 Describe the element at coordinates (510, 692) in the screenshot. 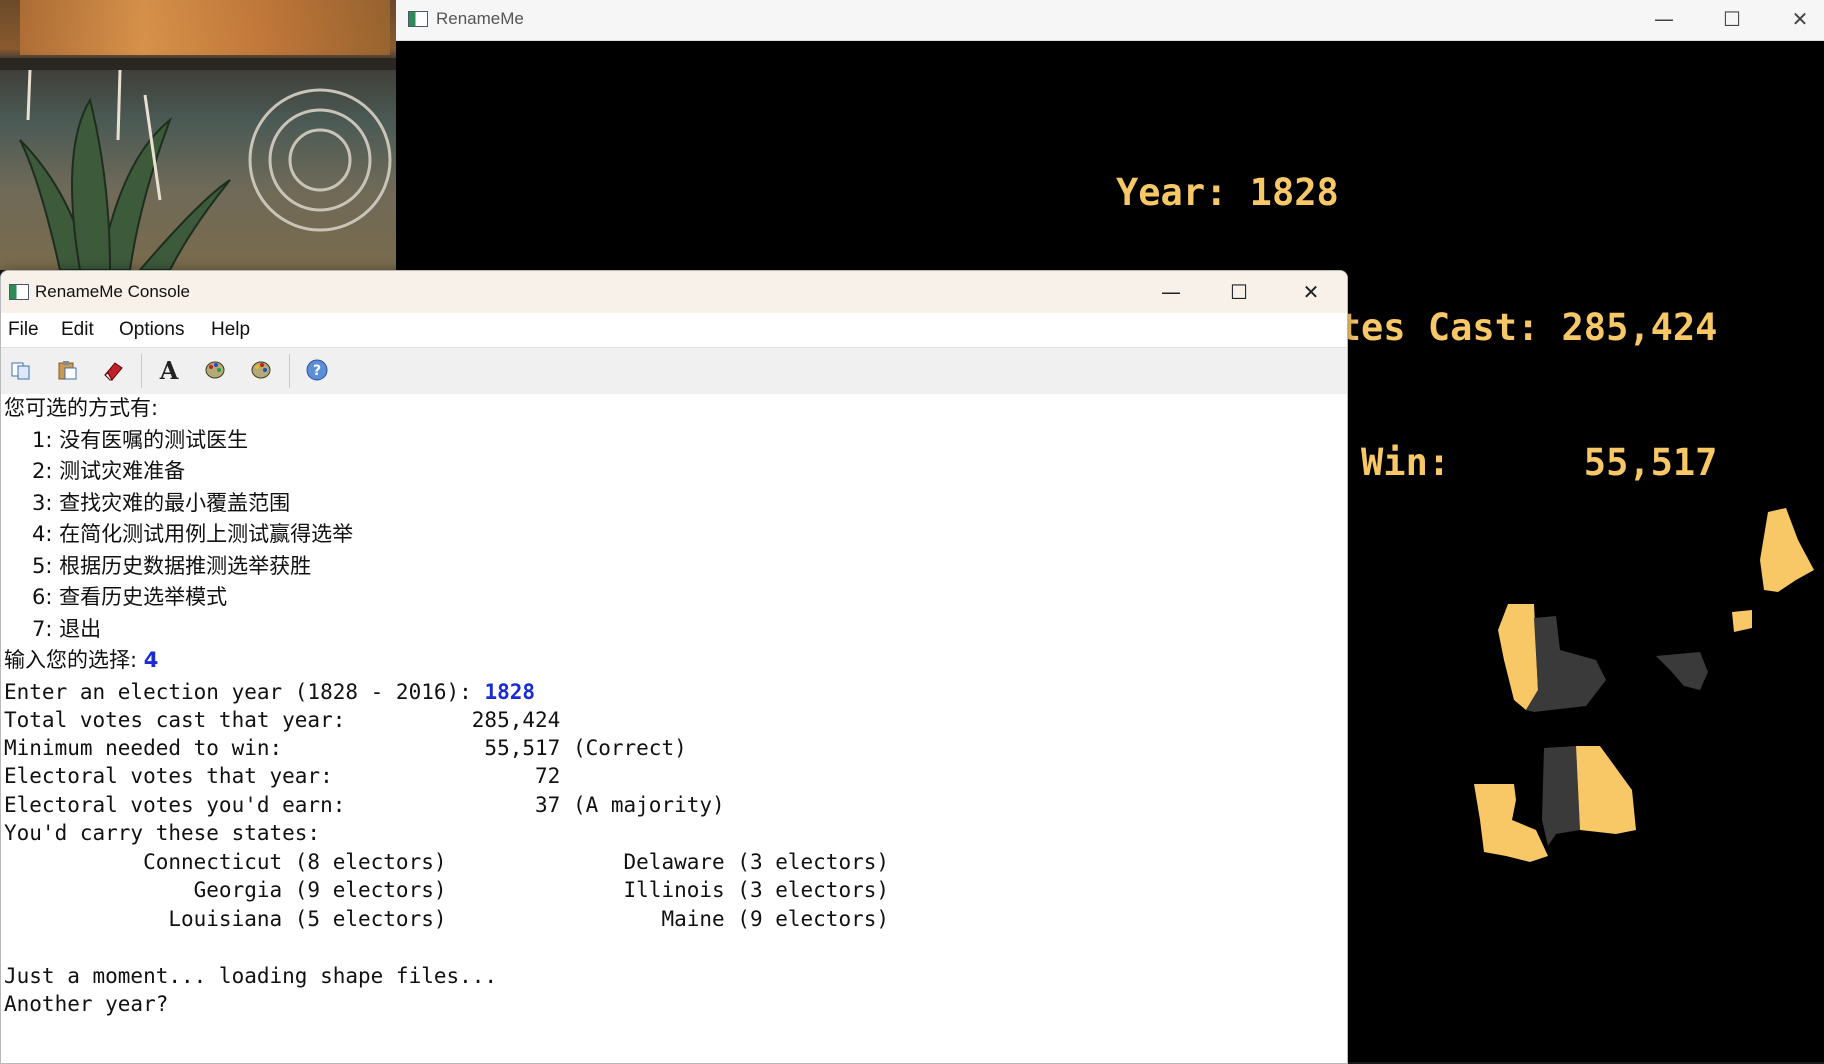

I see `year-input: 1828` at that location.